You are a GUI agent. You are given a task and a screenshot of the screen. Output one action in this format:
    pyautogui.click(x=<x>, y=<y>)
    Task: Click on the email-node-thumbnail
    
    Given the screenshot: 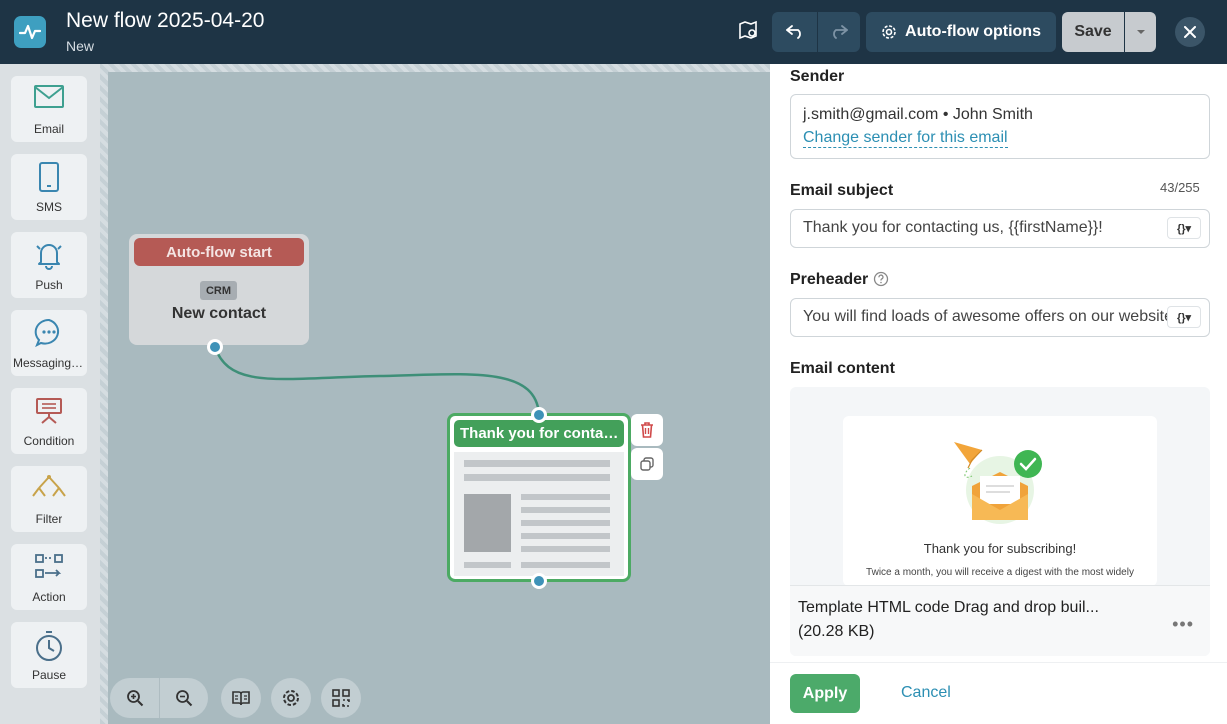 What is the action you would take?
    pyautogui.click(x=539, y=514)
    